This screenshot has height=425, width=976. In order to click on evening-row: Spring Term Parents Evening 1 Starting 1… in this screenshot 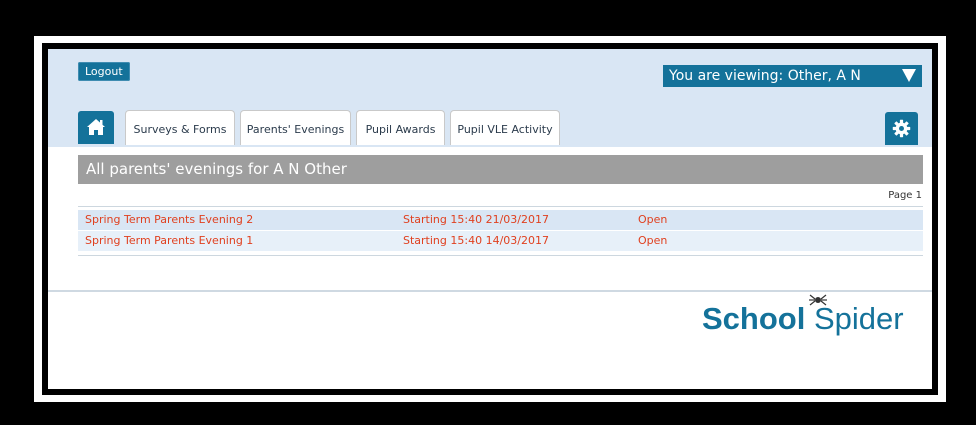, I will do `click(500, 241)`.